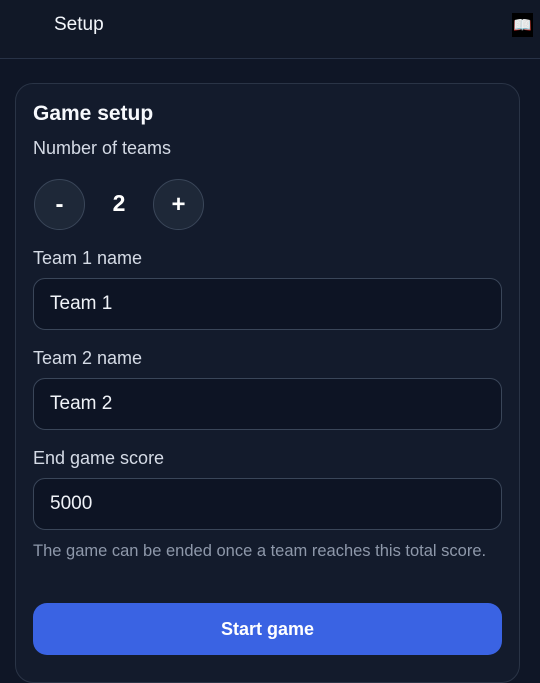  What do you see at coordinates (99, 458) in the screenshot?
I see `end-game-score-label: End game score` at bounding box center [99, 458].